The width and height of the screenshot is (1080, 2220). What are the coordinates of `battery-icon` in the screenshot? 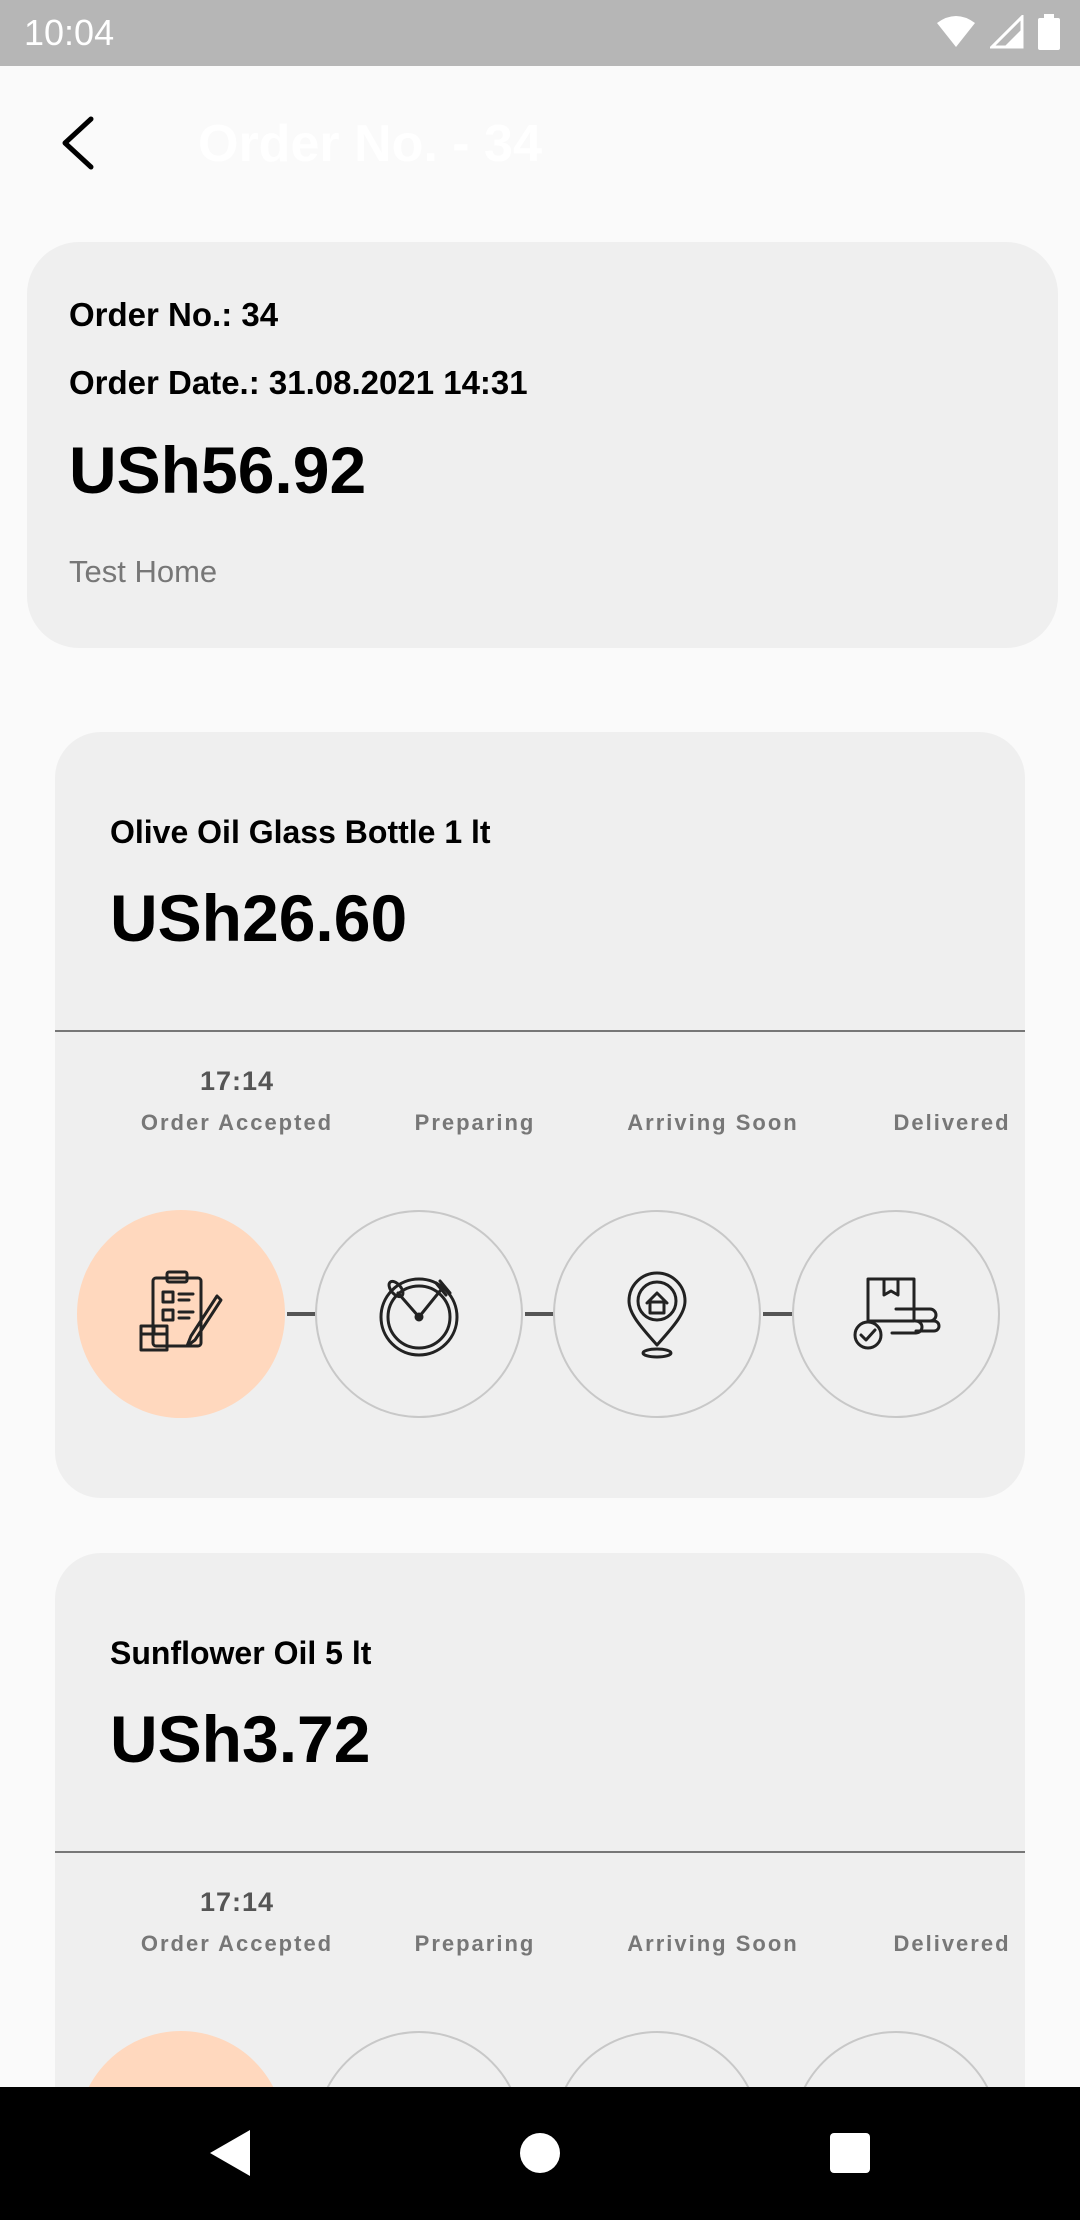 It's located at (1049, 32).